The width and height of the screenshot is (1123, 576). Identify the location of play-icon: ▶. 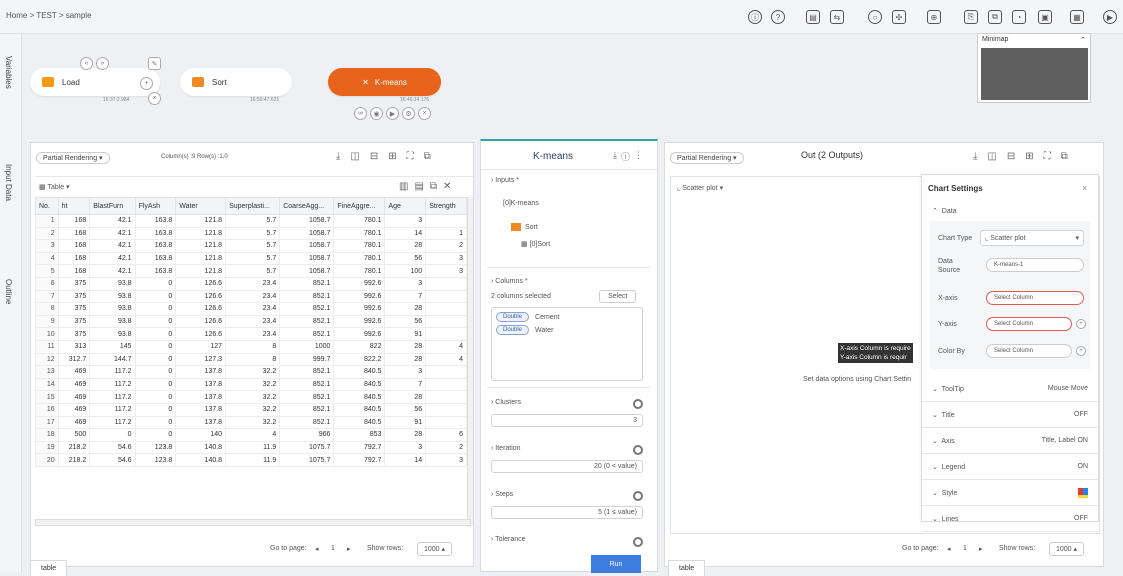
(1110, 17).